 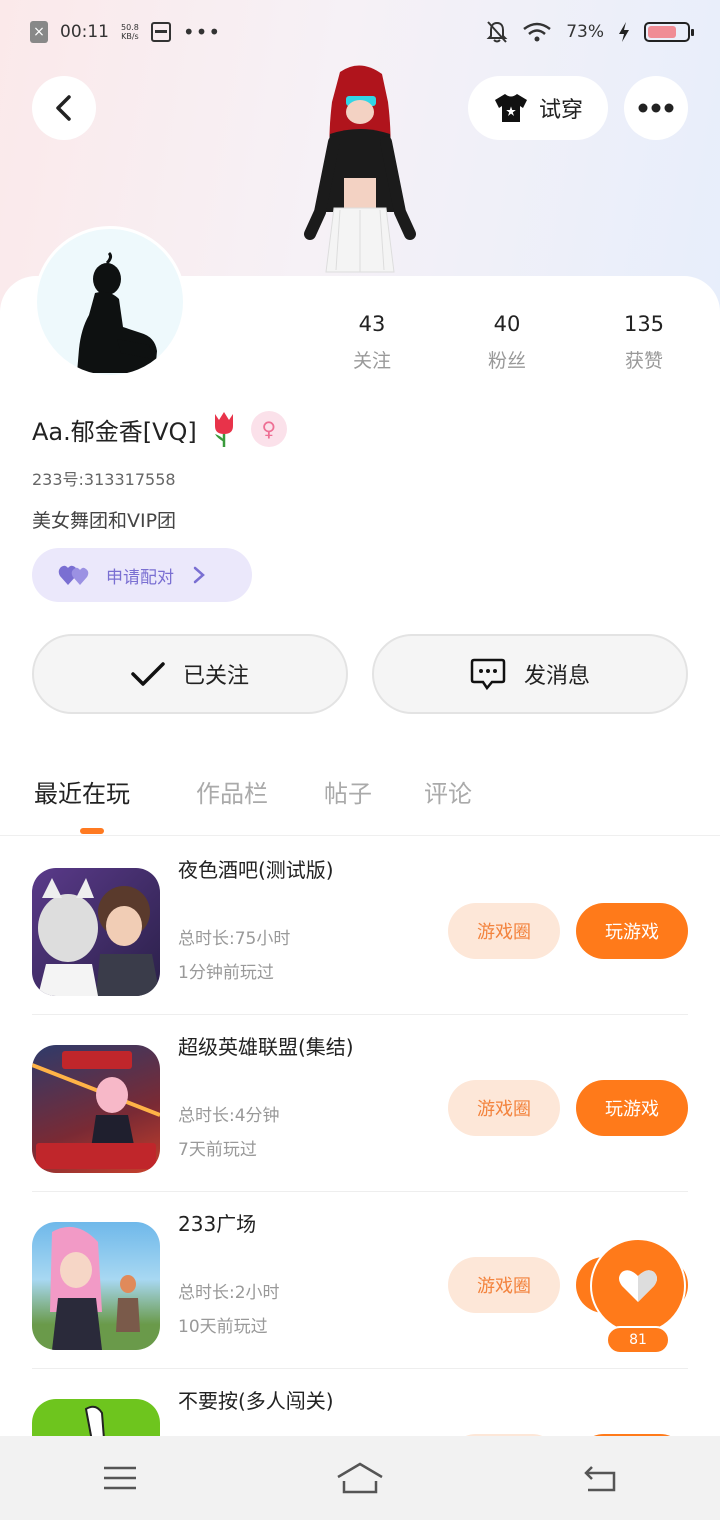 What do you see at coordinates (110, 302) in the screenshot?
I see `profile-avatar` at bounding box center [110, 302].